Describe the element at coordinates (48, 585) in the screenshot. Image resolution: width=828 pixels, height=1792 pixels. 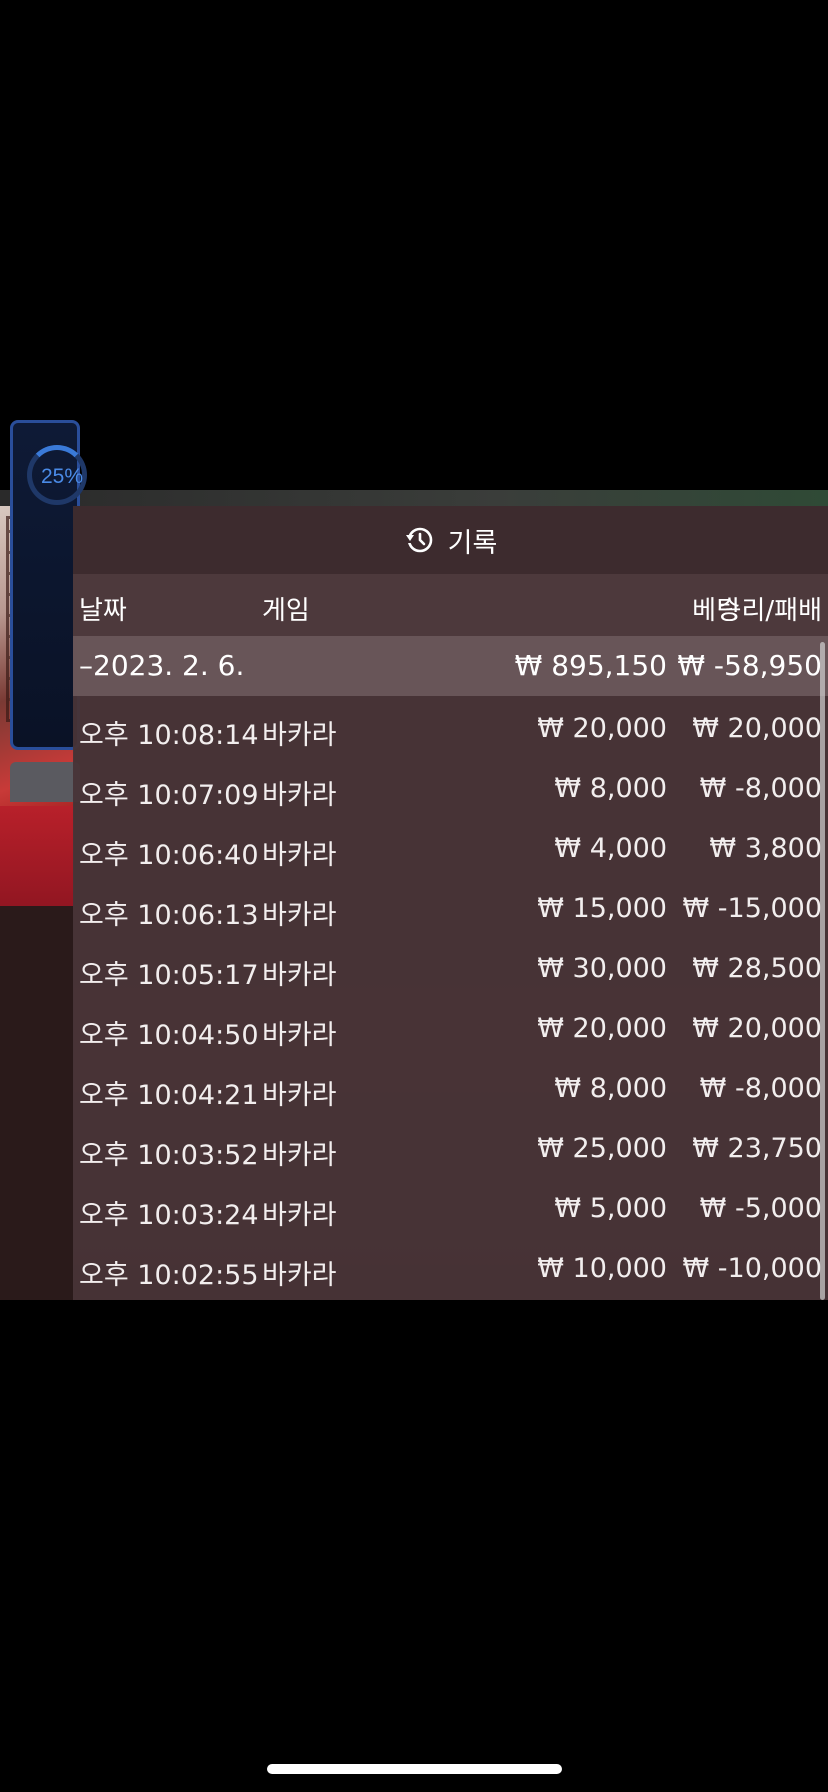
I see `side-stat-card: 25%` at that location.